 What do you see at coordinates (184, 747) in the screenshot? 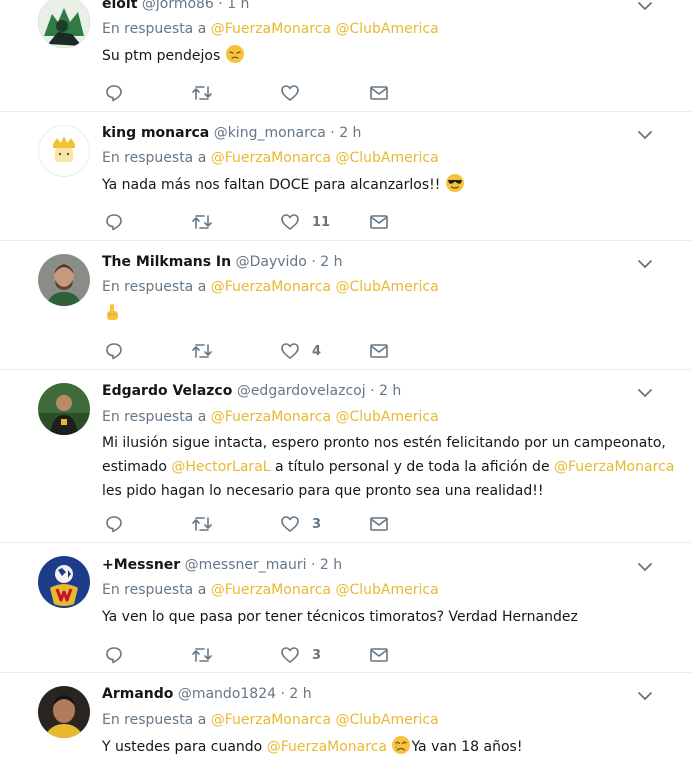
I see `tweet-text-part: Y ustedes para cuando` at bounding box center [184, 747].